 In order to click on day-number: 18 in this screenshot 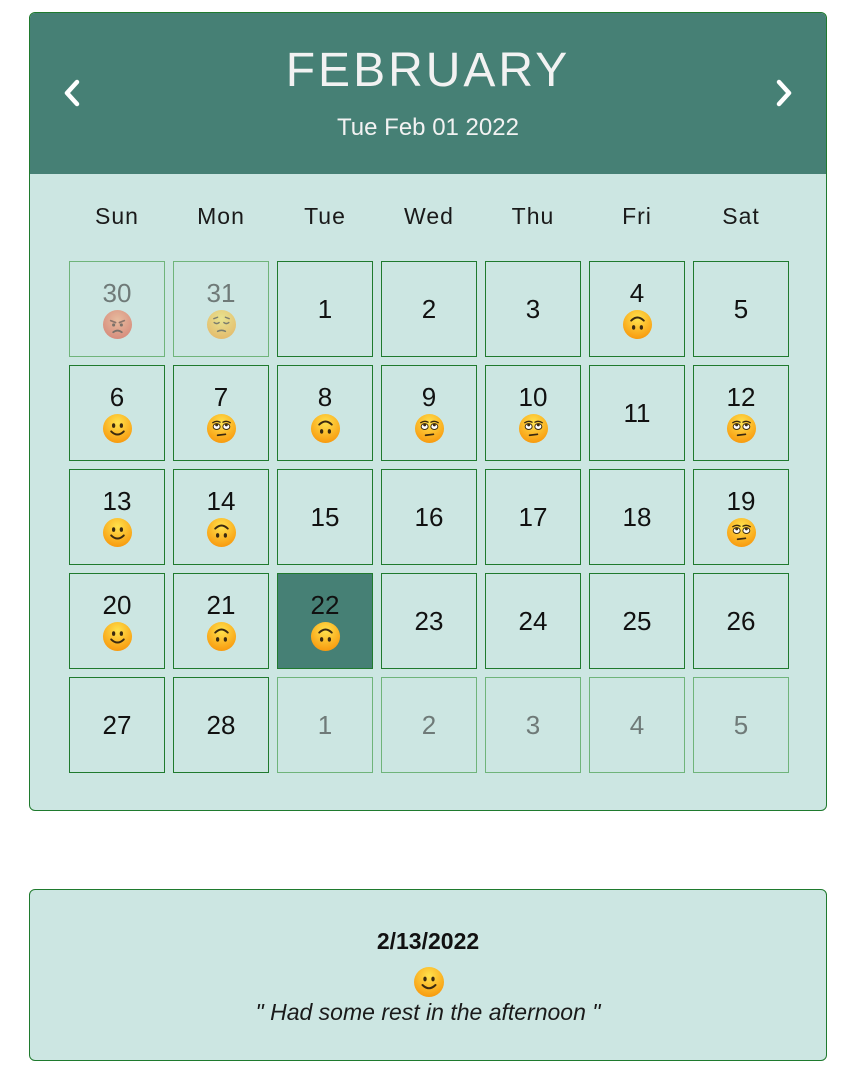, I will do `click(637, 517)`.